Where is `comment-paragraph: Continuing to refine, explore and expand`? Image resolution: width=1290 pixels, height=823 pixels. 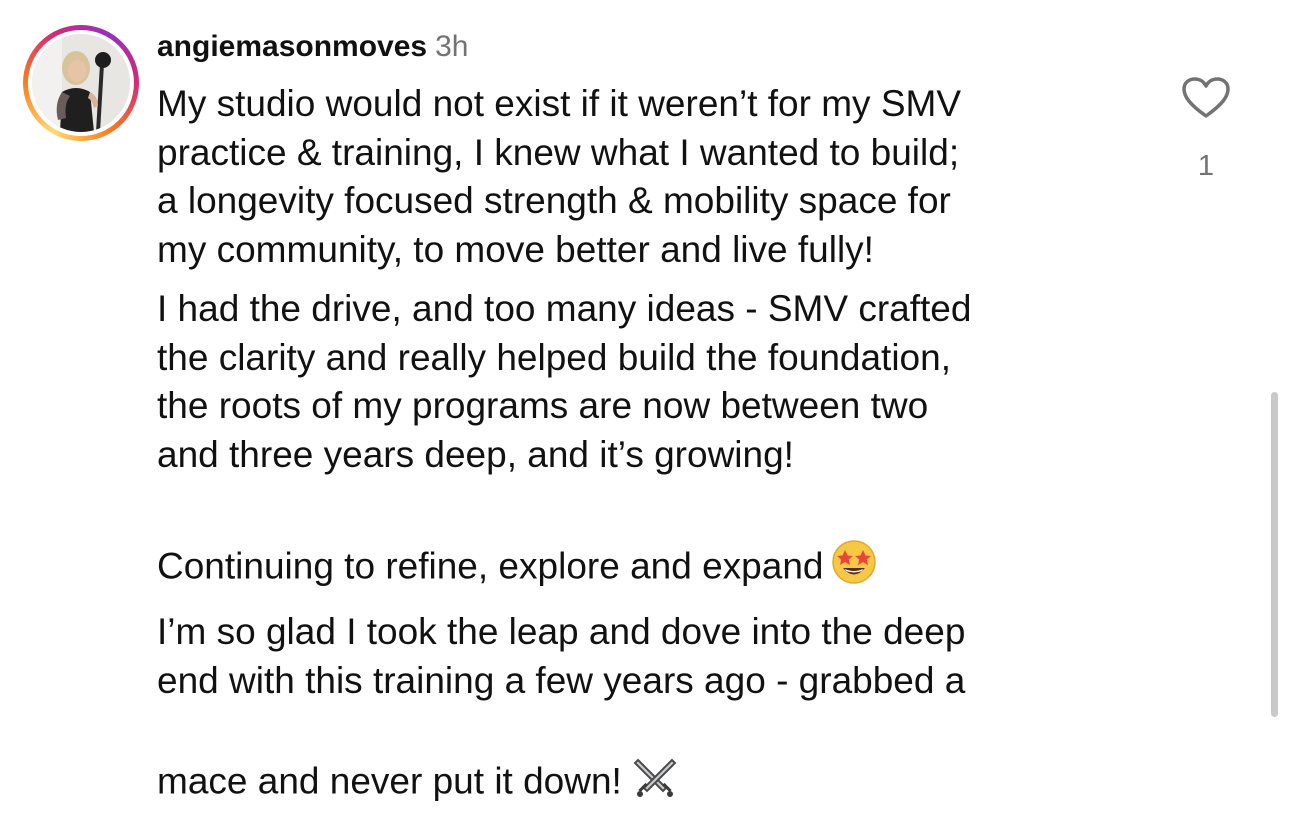 comment-paragraph: Continuing to refine, explore and expand is located at coordinates (652, 543).